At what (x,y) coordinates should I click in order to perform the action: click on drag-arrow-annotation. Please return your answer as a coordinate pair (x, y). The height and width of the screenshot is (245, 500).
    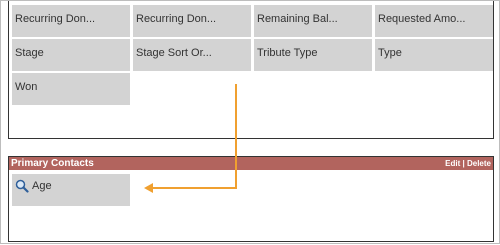
    Looking at the image, I should click on (190, 138).